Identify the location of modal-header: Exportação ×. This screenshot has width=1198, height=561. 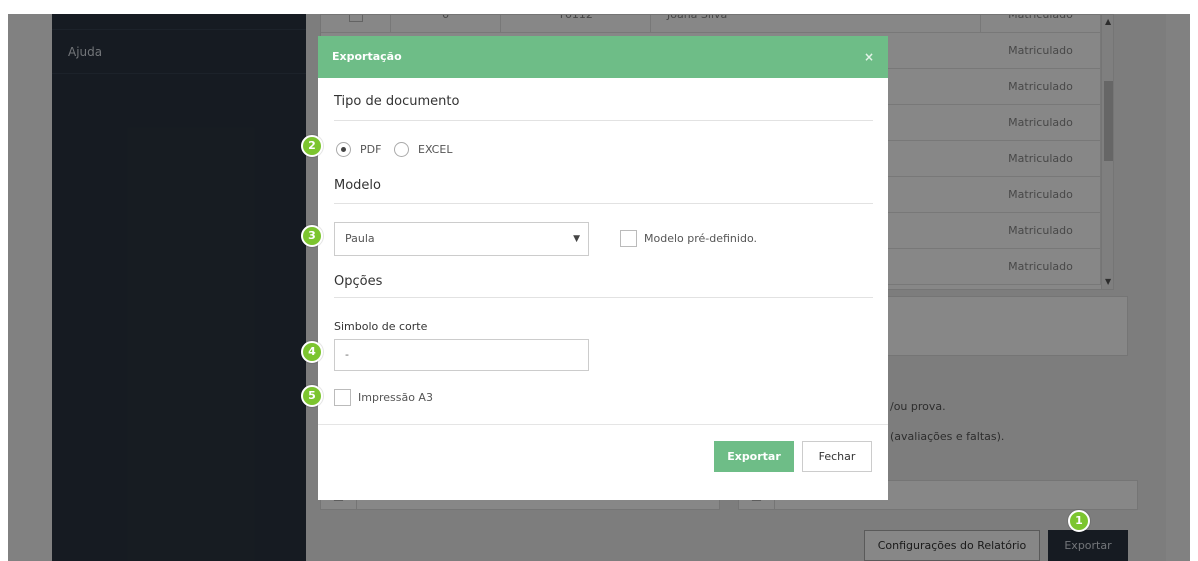
(603, 57).